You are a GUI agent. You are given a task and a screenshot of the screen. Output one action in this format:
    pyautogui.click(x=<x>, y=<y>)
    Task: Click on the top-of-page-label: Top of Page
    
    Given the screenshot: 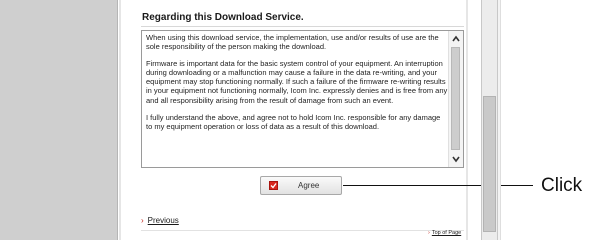 What is the action you would take?
    pyautogui.click(x=446, y=233)
    